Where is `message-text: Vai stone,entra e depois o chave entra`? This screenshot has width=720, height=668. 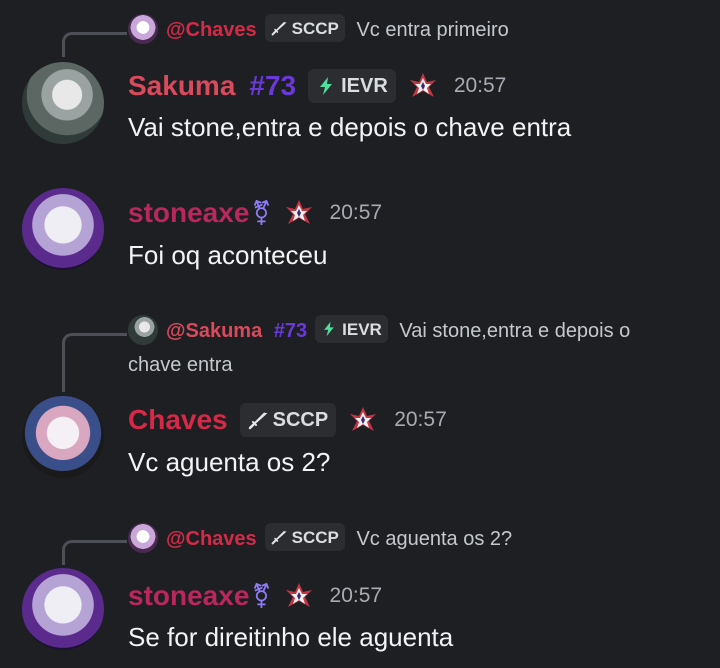 message-text: Vai stone,entra e depois o chave entra is located at coordinates (350, 127).